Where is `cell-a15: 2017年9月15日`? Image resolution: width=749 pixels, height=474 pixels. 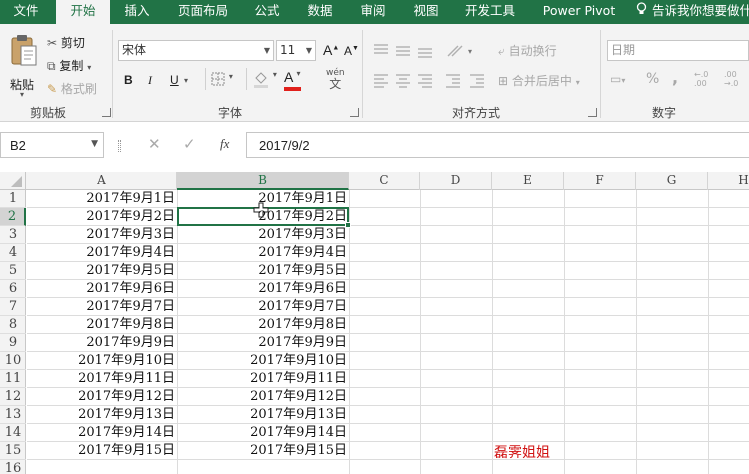 cell-a15: 2017年9月15日 is located at coordinates (102, 451).